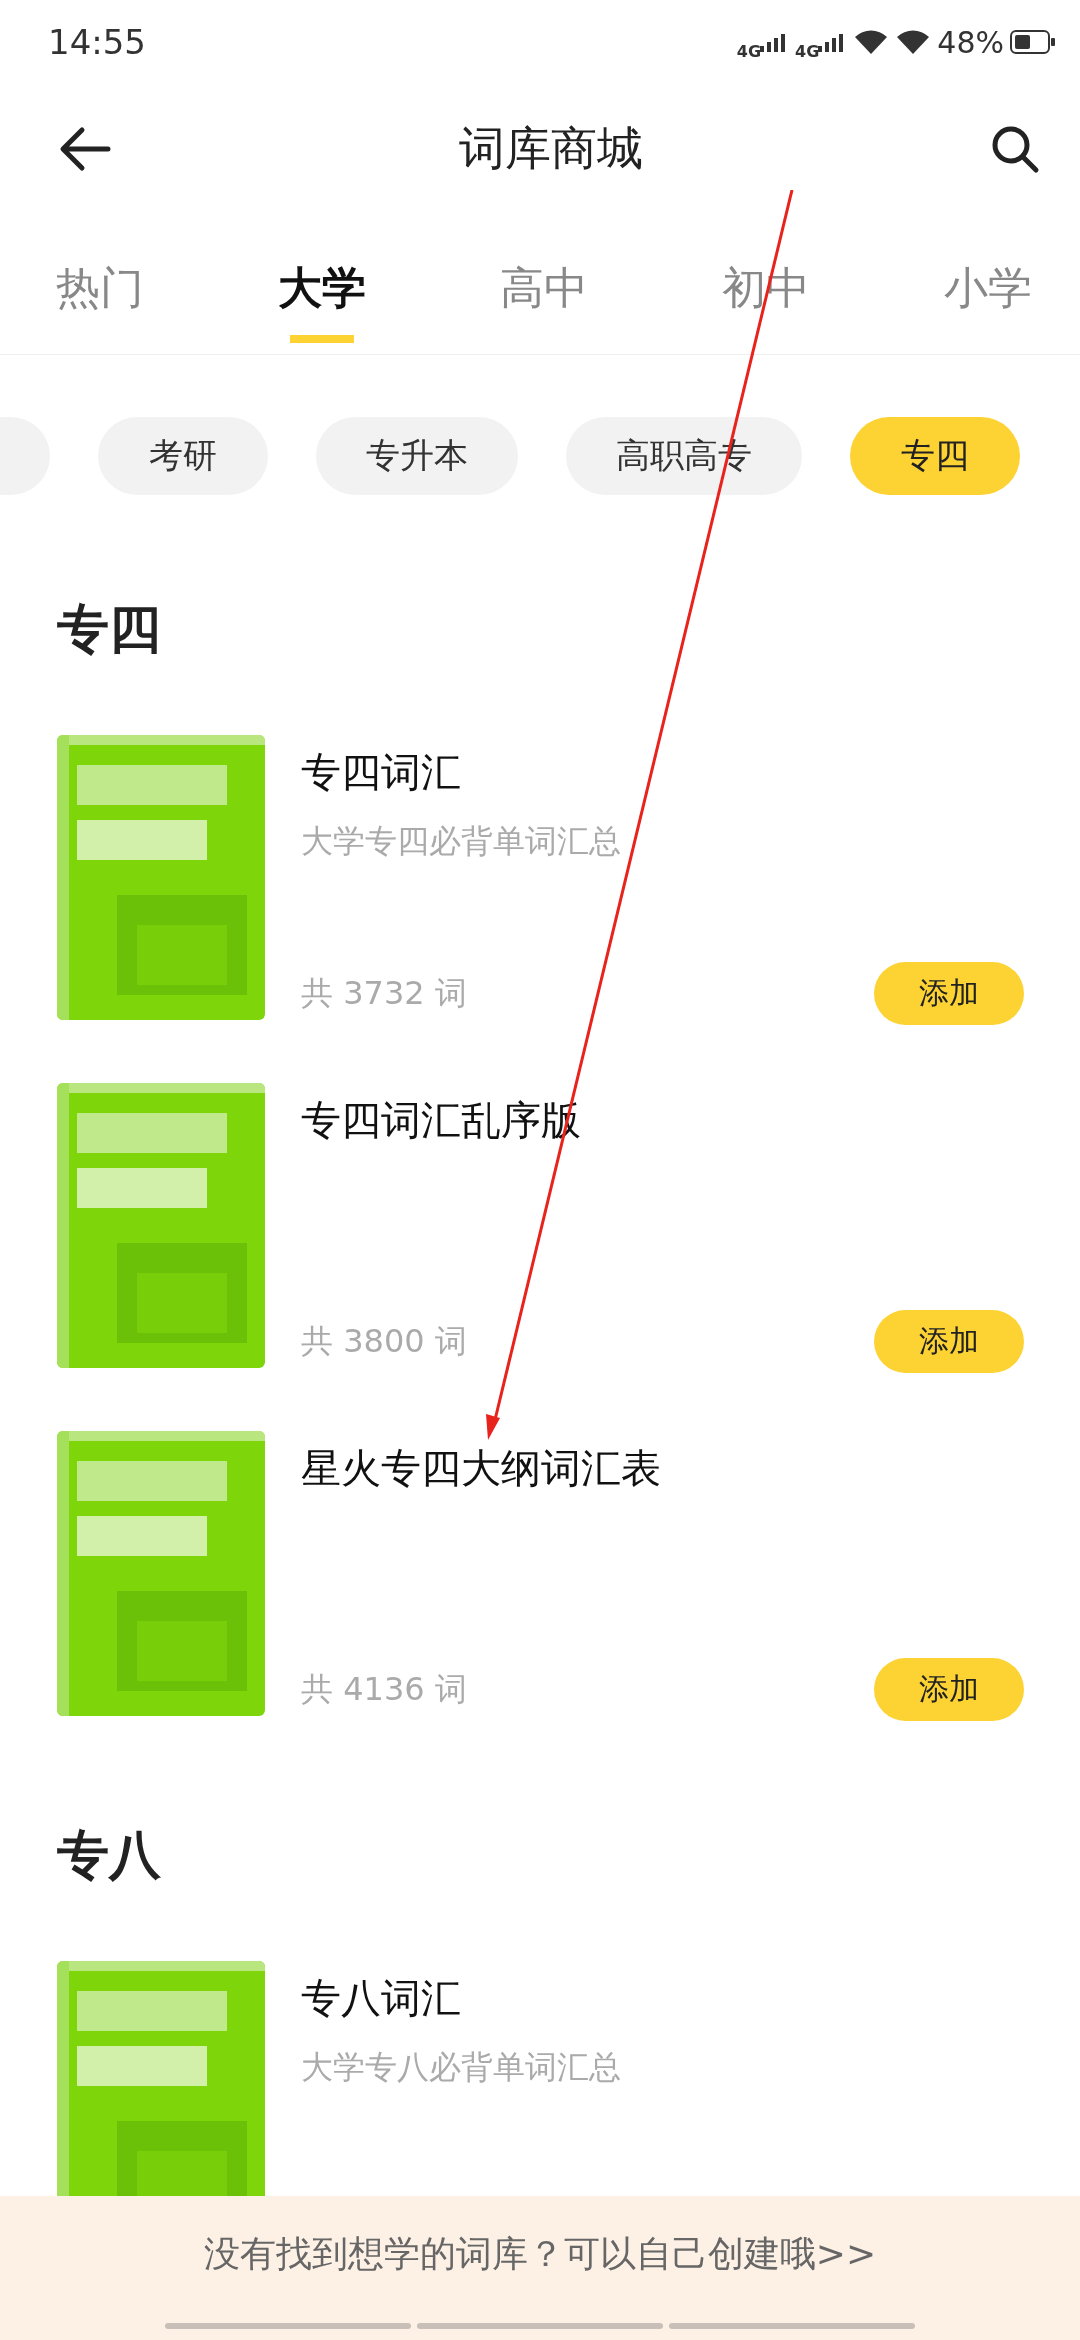 The width and height of the screenshot is (1080, 2340). I want to click on book-title: 专四词汇, so click(381, 772).